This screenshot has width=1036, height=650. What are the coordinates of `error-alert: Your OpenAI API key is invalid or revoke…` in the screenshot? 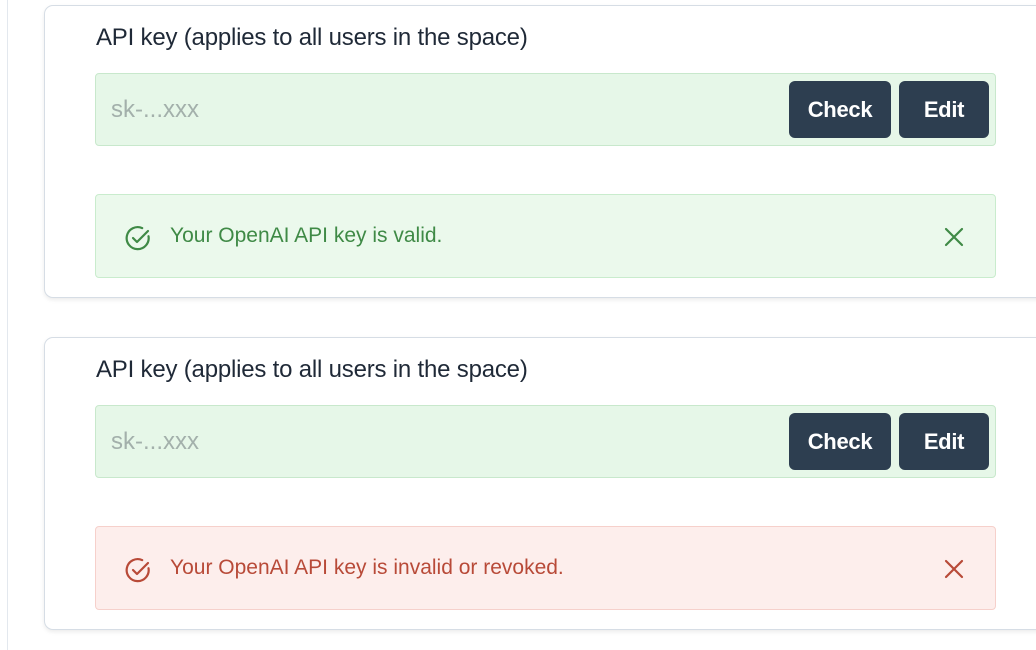 It's located at (545, 568).